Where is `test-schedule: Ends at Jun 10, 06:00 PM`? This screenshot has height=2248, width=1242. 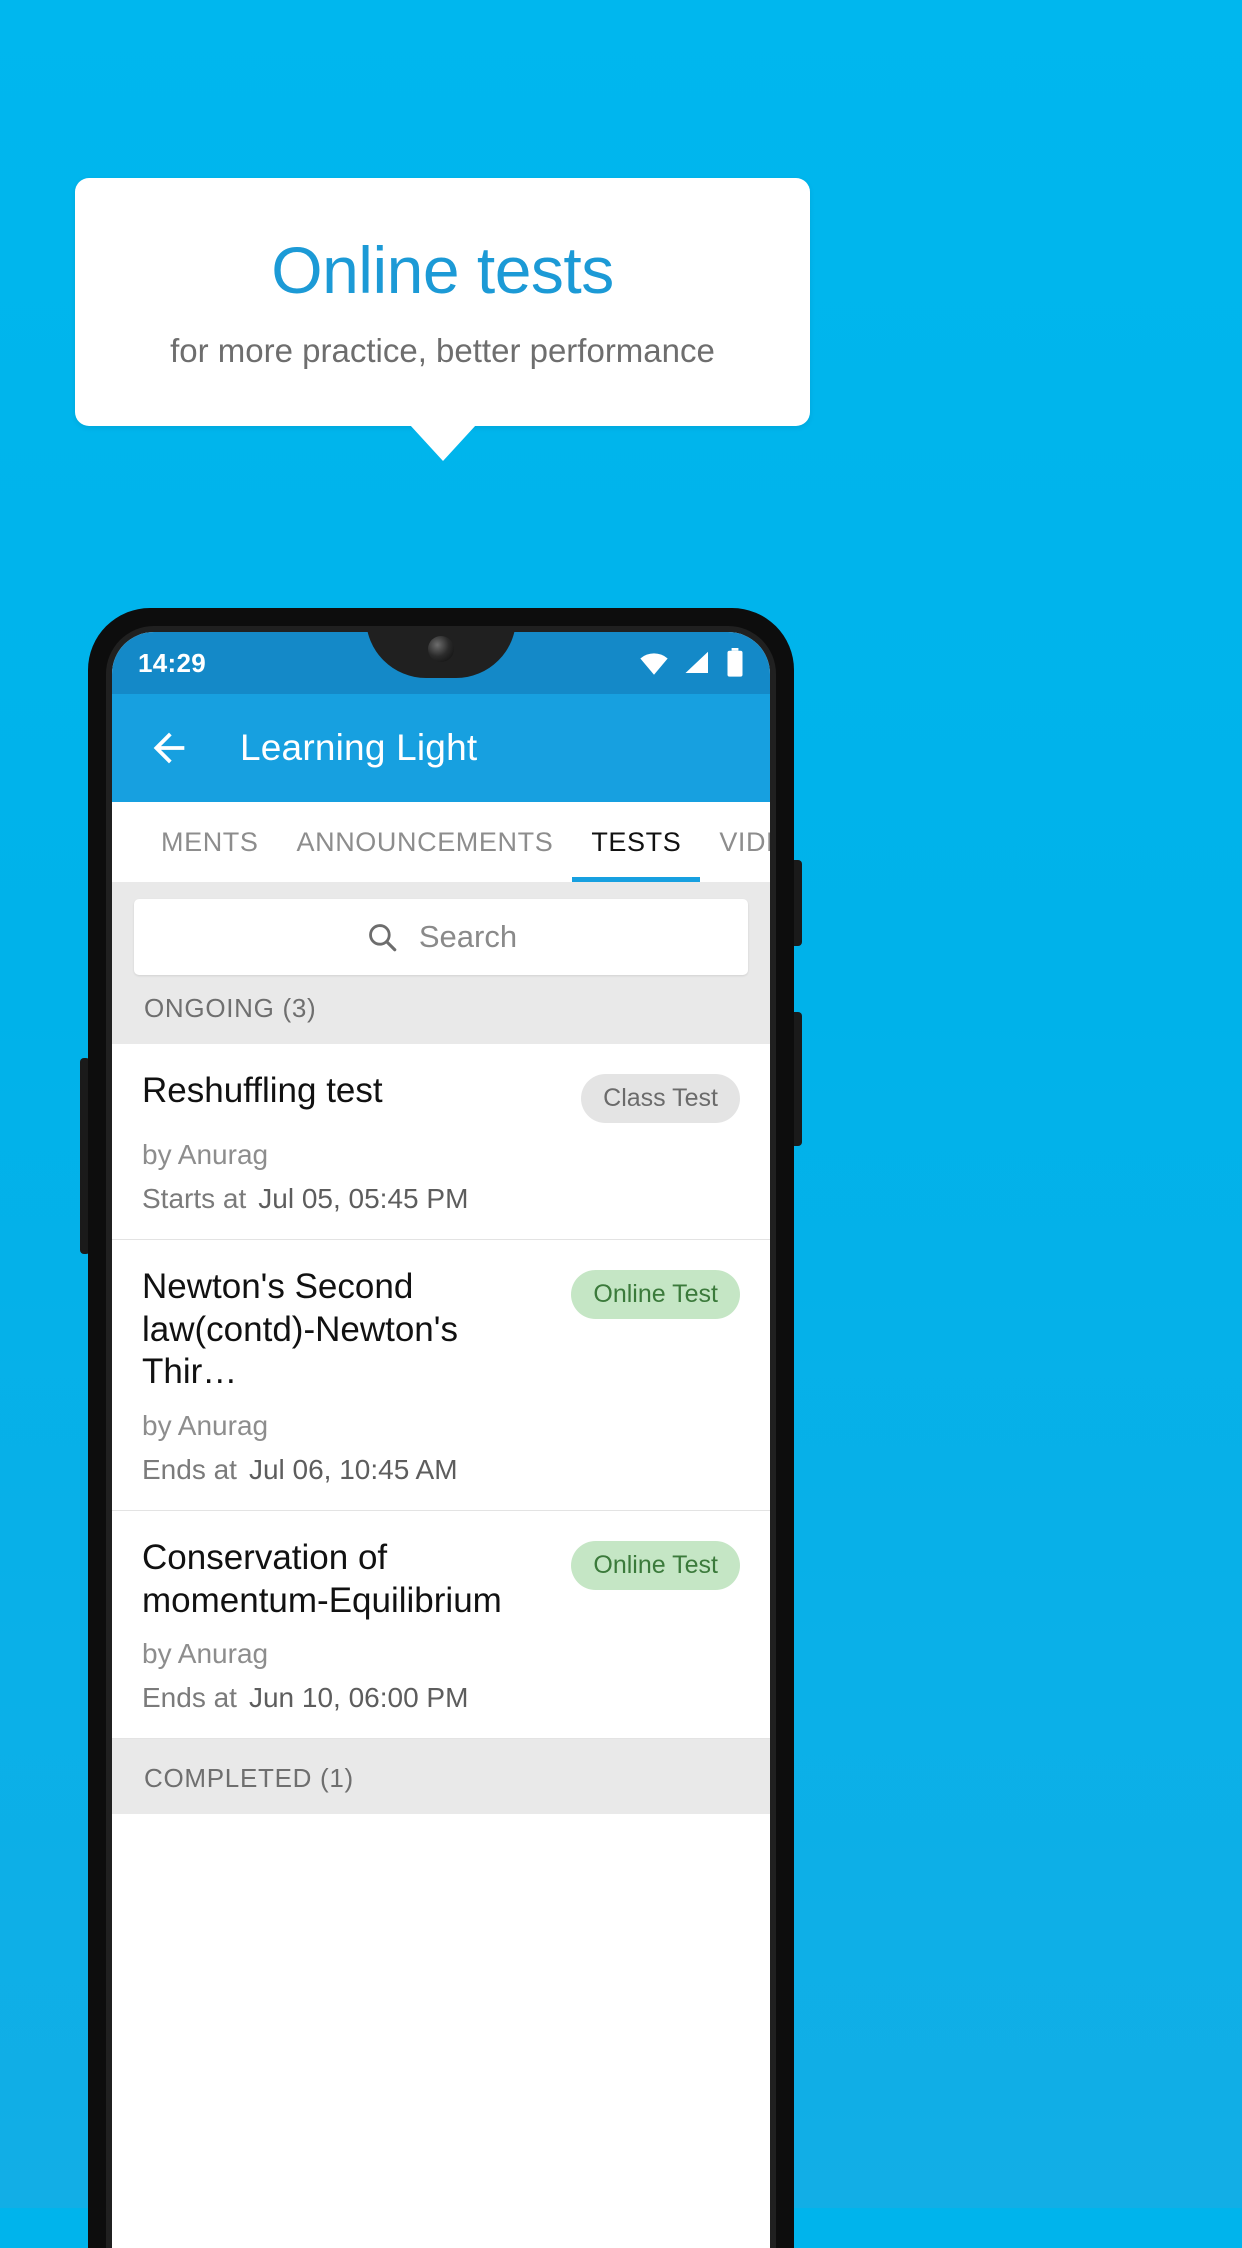 test-schedule: Ends at Jun 10, 06:00 PM is located at coordinates (441, 1698).